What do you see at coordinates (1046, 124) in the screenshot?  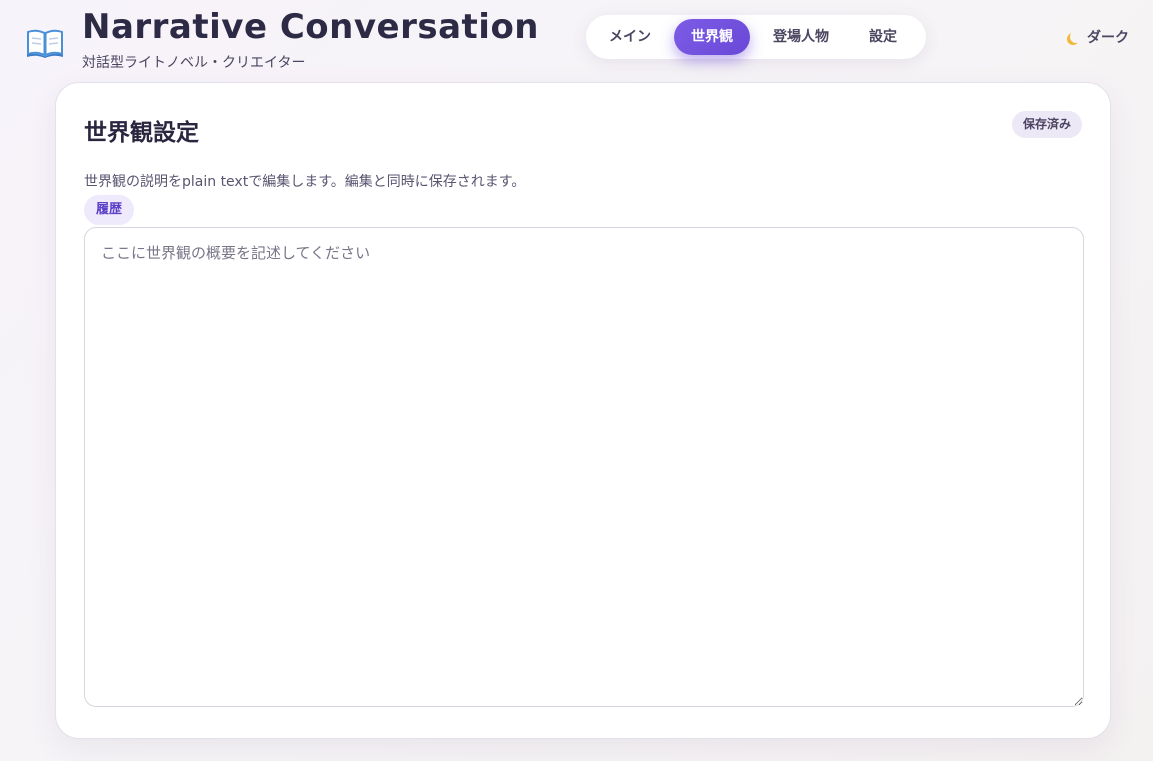 I see `status-badge: 保存済み` at bounding box center [1046, 124].